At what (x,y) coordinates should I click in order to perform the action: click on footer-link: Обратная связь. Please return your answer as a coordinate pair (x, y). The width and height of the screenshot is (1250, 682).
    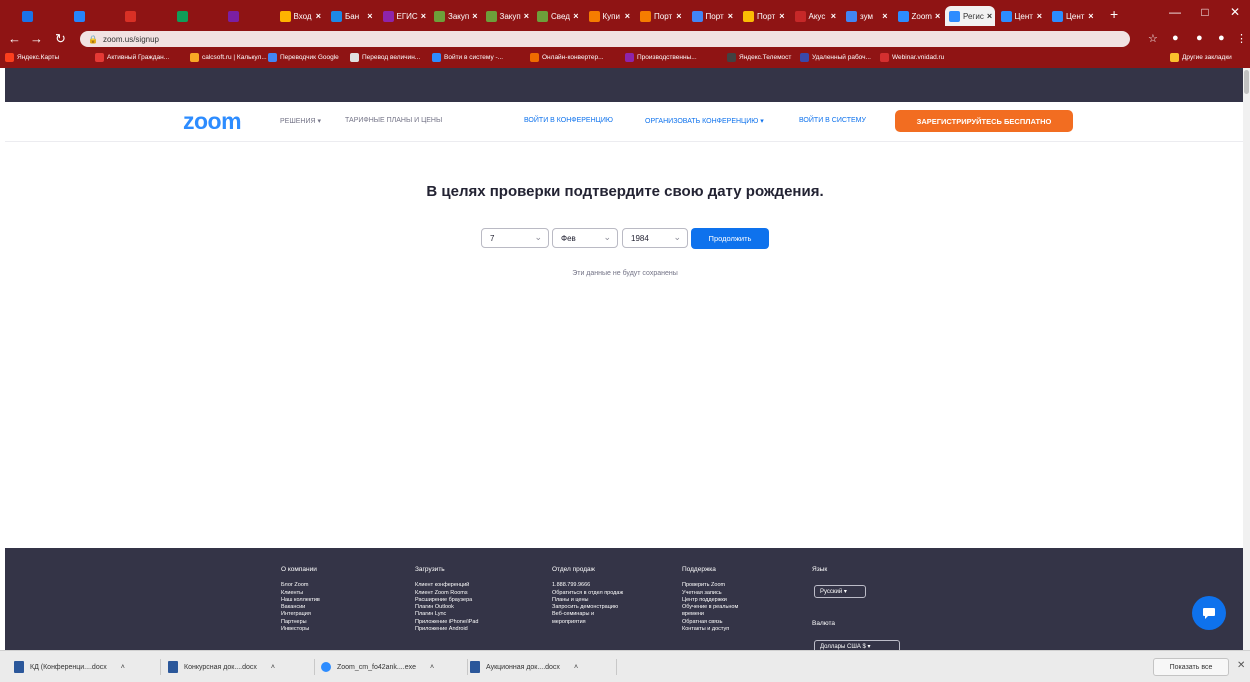
    Looking at the image, I should click on (710, 622).